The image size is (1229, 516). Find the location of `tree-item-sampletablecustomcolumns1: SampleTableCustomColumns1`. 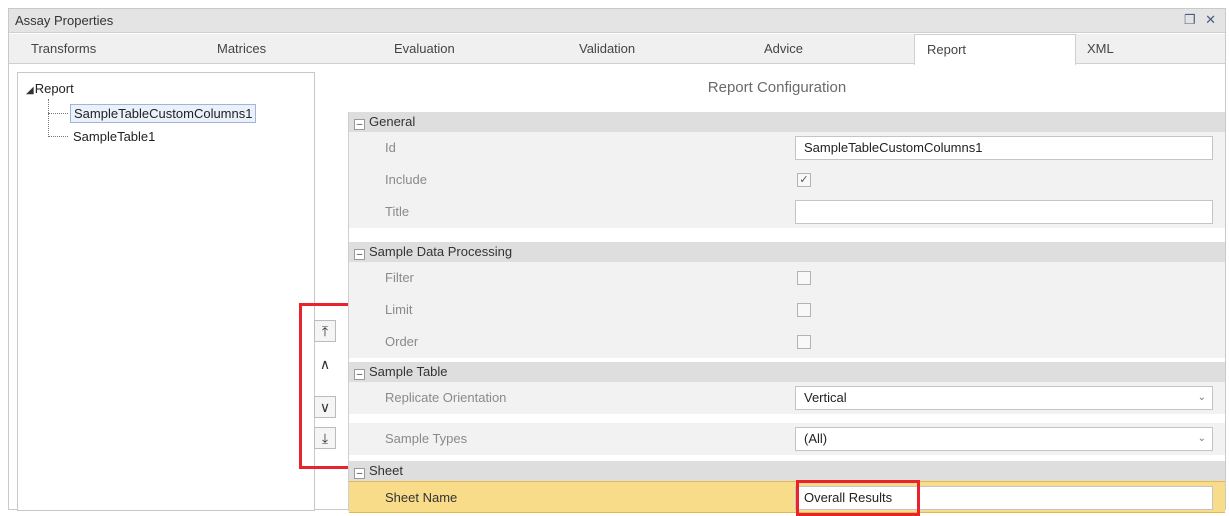

tree-item-sampletablecustomcolumns1: SampleTableCustomColumns1 is located at coordinates (163, 113).